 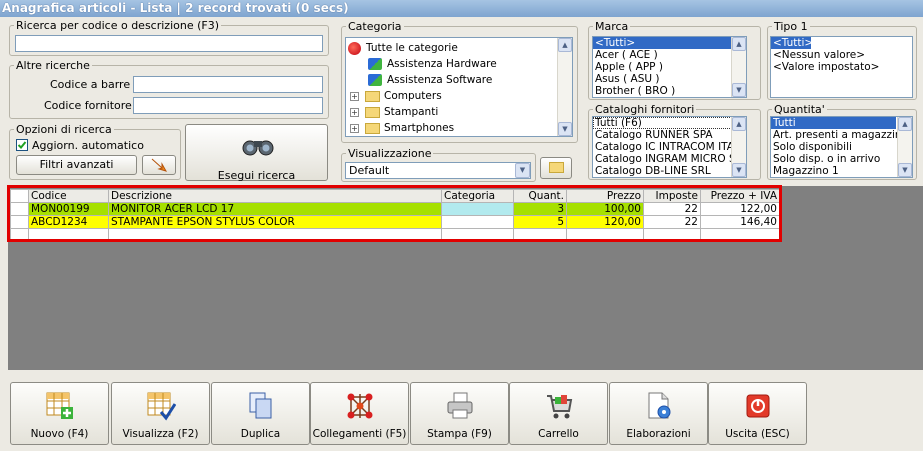 What do you see at coordinates (64, 129) in the screenshot?
I see `search-options-legend: Opzioni di ricerca` at bounding box center [64, 129].